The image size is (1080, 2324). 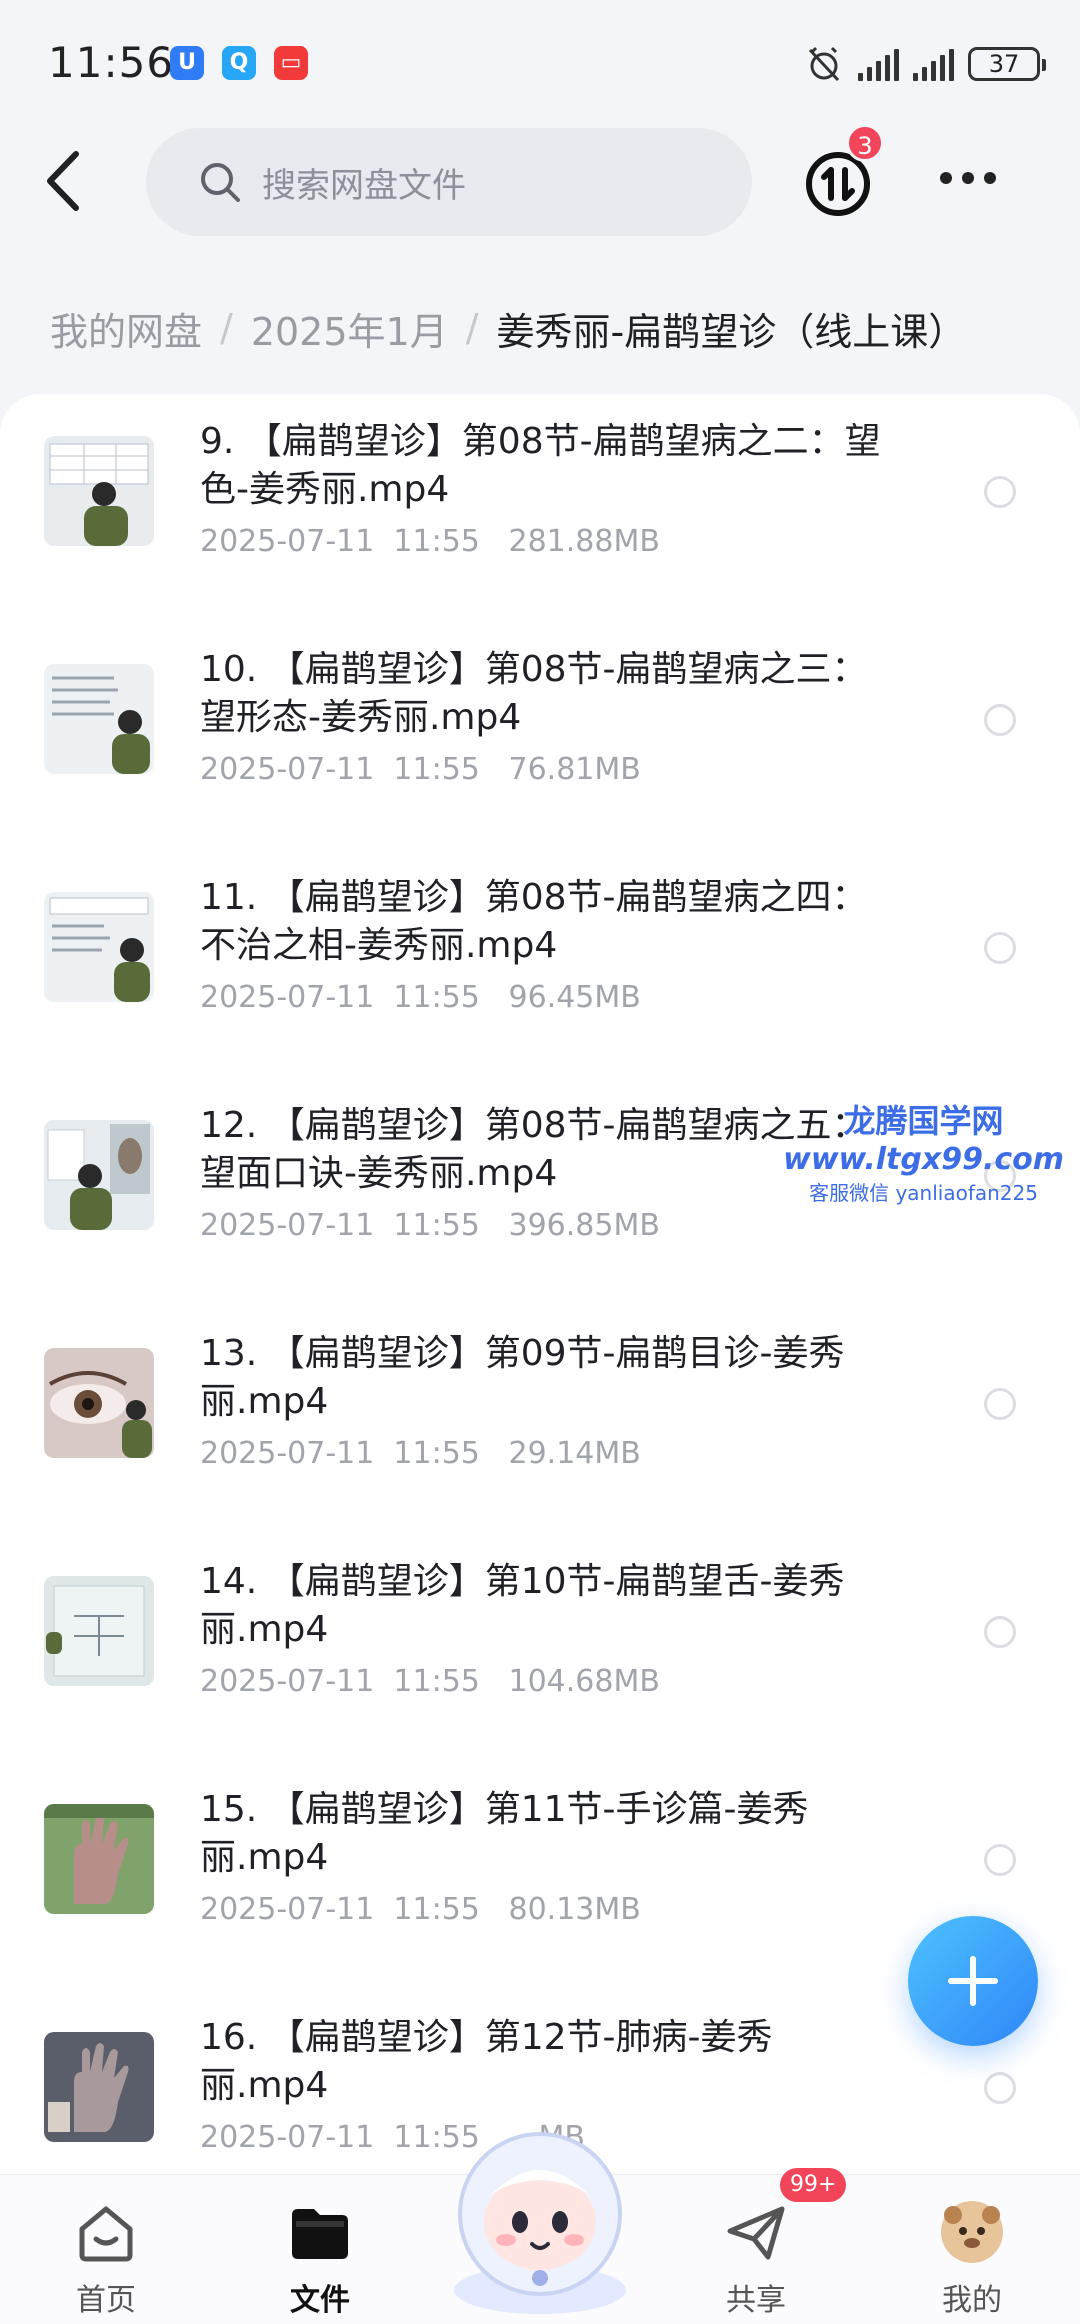 What do you see at coordinates (923, 1193) in the screenshot?
I see `watermark-contact: 客服微信 yanliaofan225` at bounding box center [923, 1193].